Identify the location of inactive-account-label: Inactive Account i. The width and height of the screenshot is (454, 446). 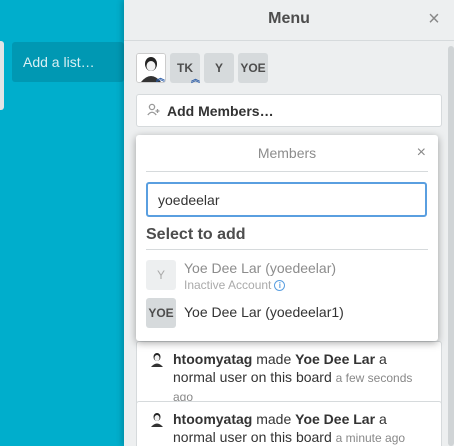
(260, 285).